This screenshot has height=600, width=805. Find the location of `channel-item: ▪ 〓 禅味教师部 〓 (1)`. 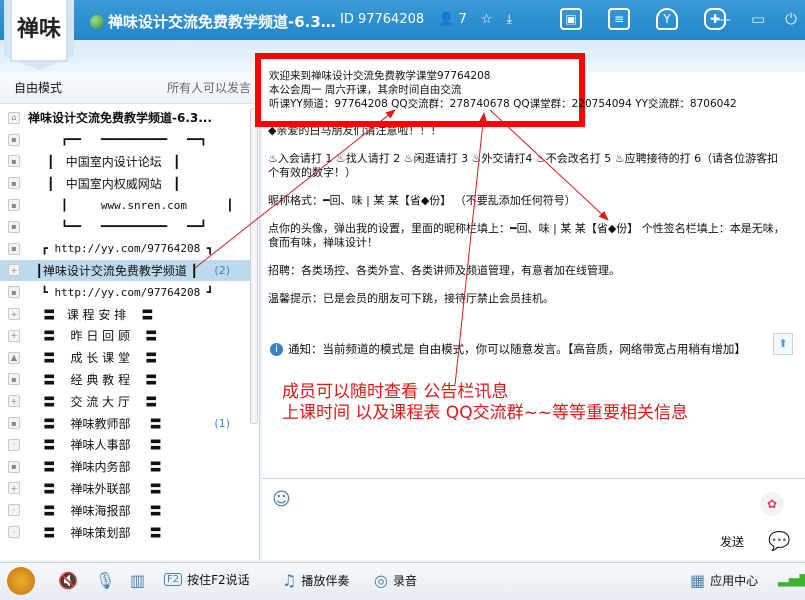

channel-item: ▪ 〓 禅味教师部 〓 (1) is located at coordinates (125, 423).